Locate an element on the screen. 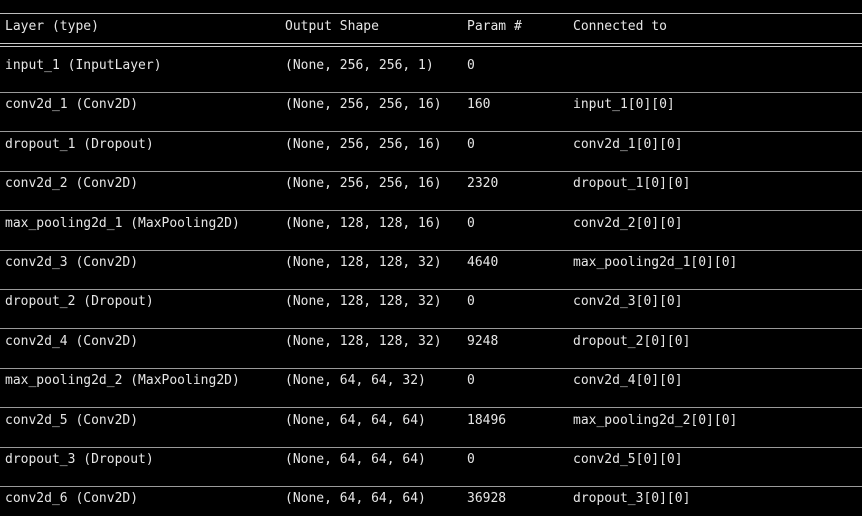 This screenshot has width=862, height=516. layer-name-cell: conv2d_3 (Conv2D) is located at coordinates (72, 262).